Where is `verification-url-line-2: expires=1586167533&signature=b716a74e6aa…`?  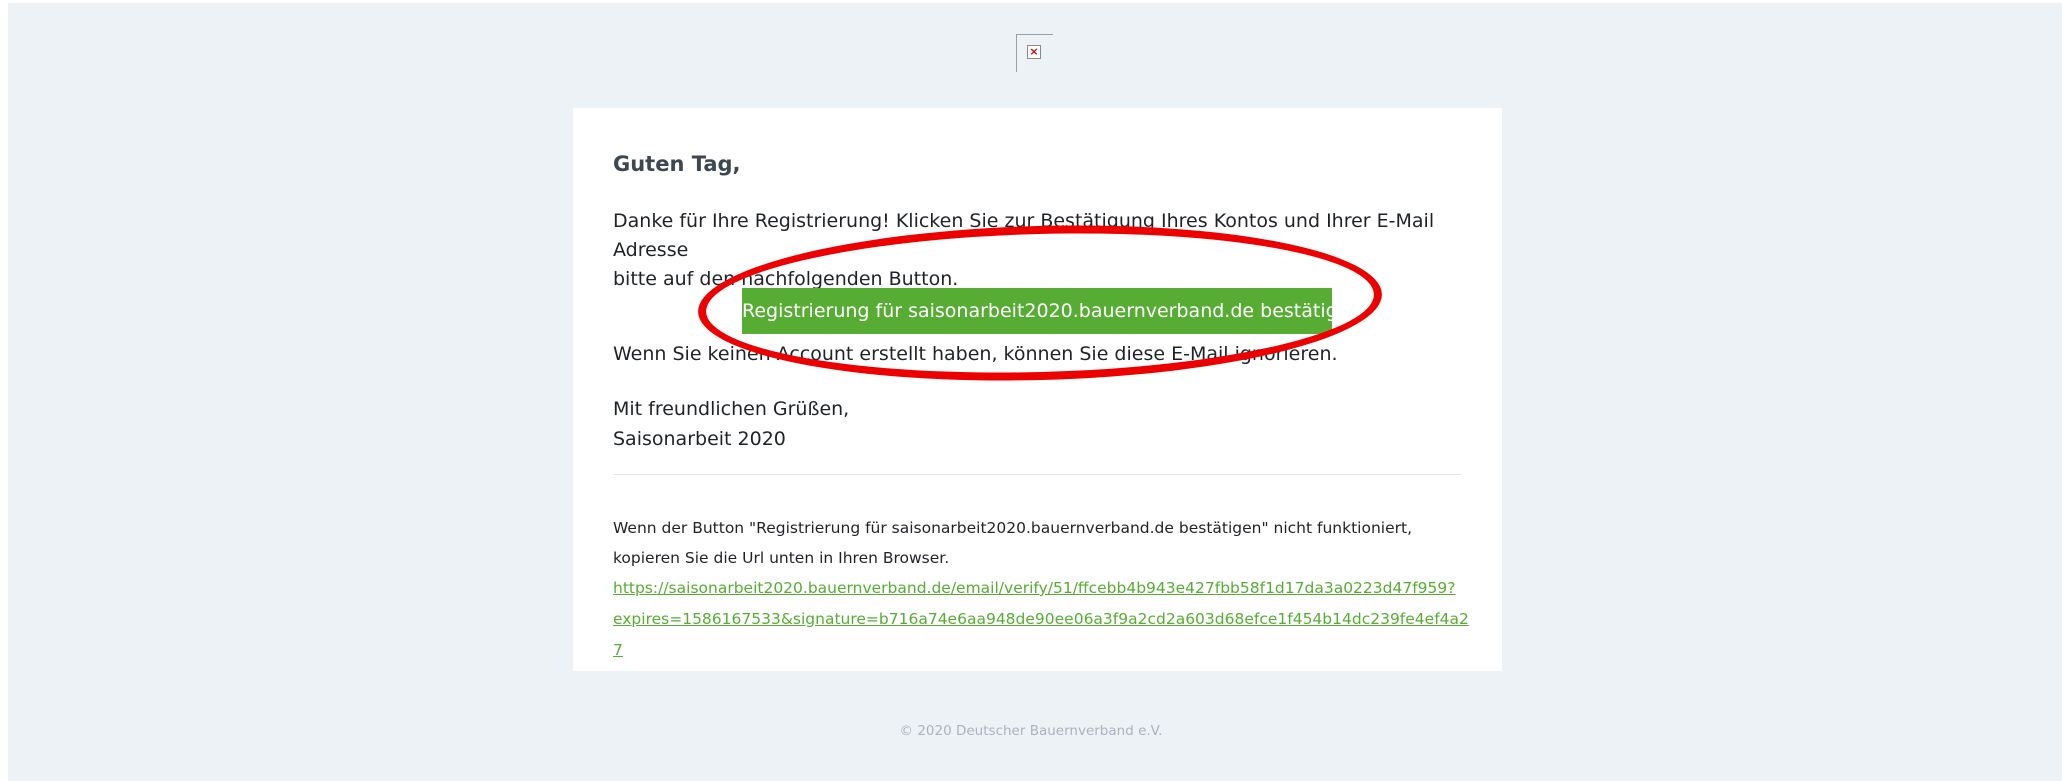 verification-url-line-2: expires=1586167533&signature=b716a74e6aa… is located at coordinates (1041, 634).